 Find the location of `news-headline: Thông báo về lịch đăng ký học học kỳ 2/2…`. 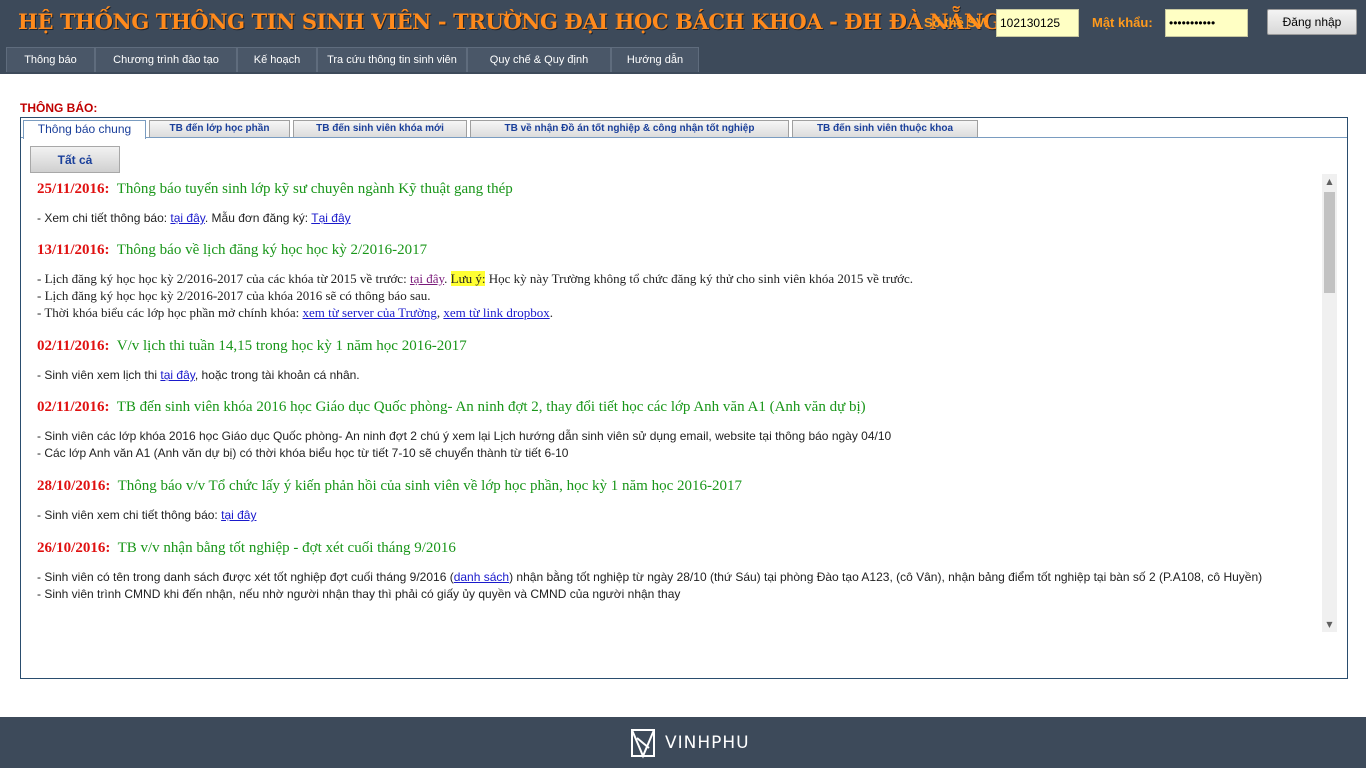

news-headline: Thông báo về lịch đăng ký học học kỳ 2/2… is located at coordinates (272, 250).